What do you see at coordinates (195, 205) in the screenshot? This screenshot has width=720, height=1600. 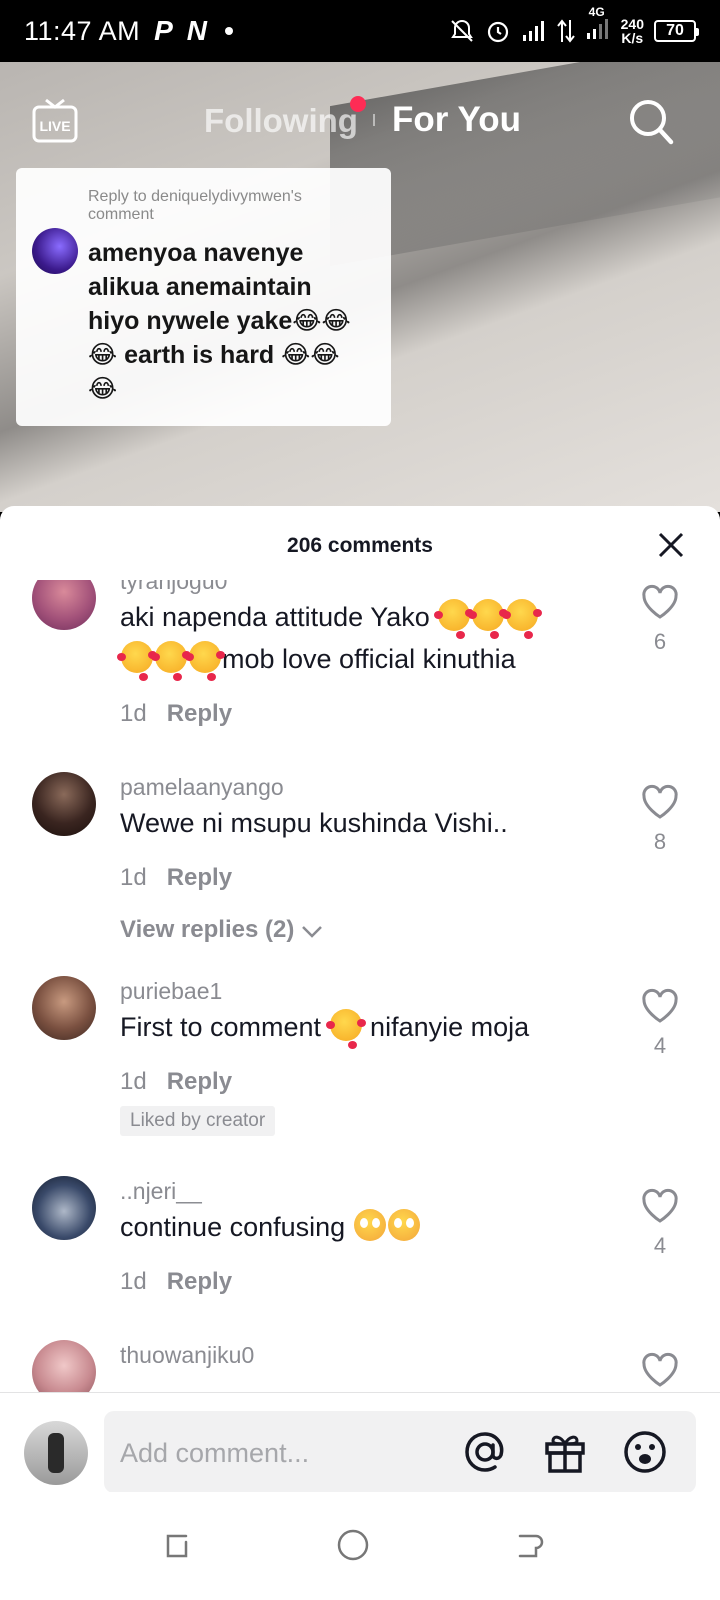 I see `reply-to-label: Reply to deniquelydivymwen's comment` at bounding box center [195, 205].